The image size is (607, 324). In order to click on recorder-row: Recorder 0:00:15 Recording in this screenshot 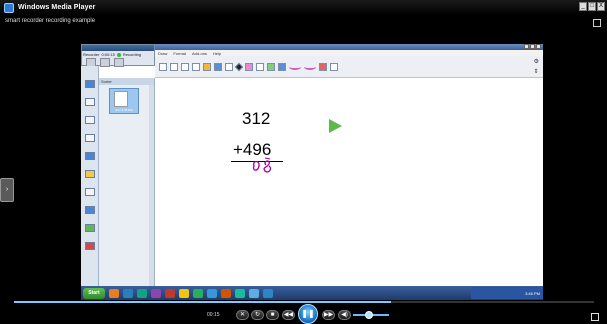, I will do `click(118, 54)`.